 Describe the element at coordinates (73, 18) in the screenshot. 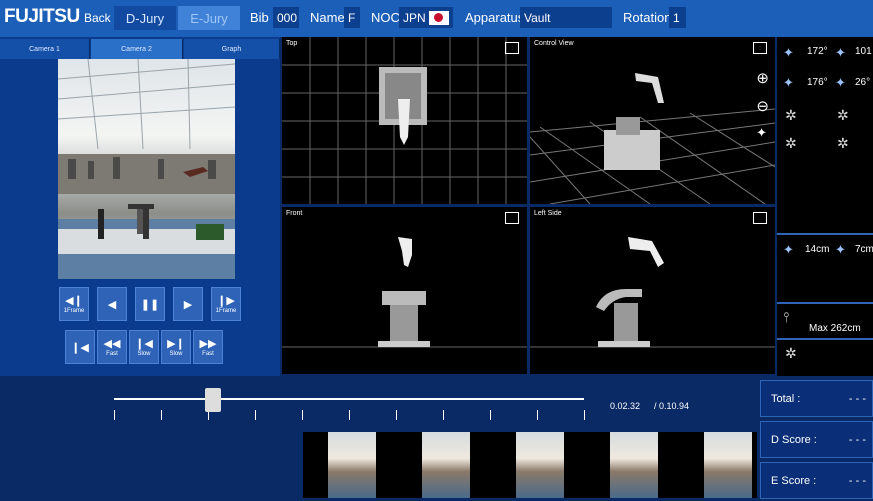

I see `back-arrow-icon: ←` at that location.